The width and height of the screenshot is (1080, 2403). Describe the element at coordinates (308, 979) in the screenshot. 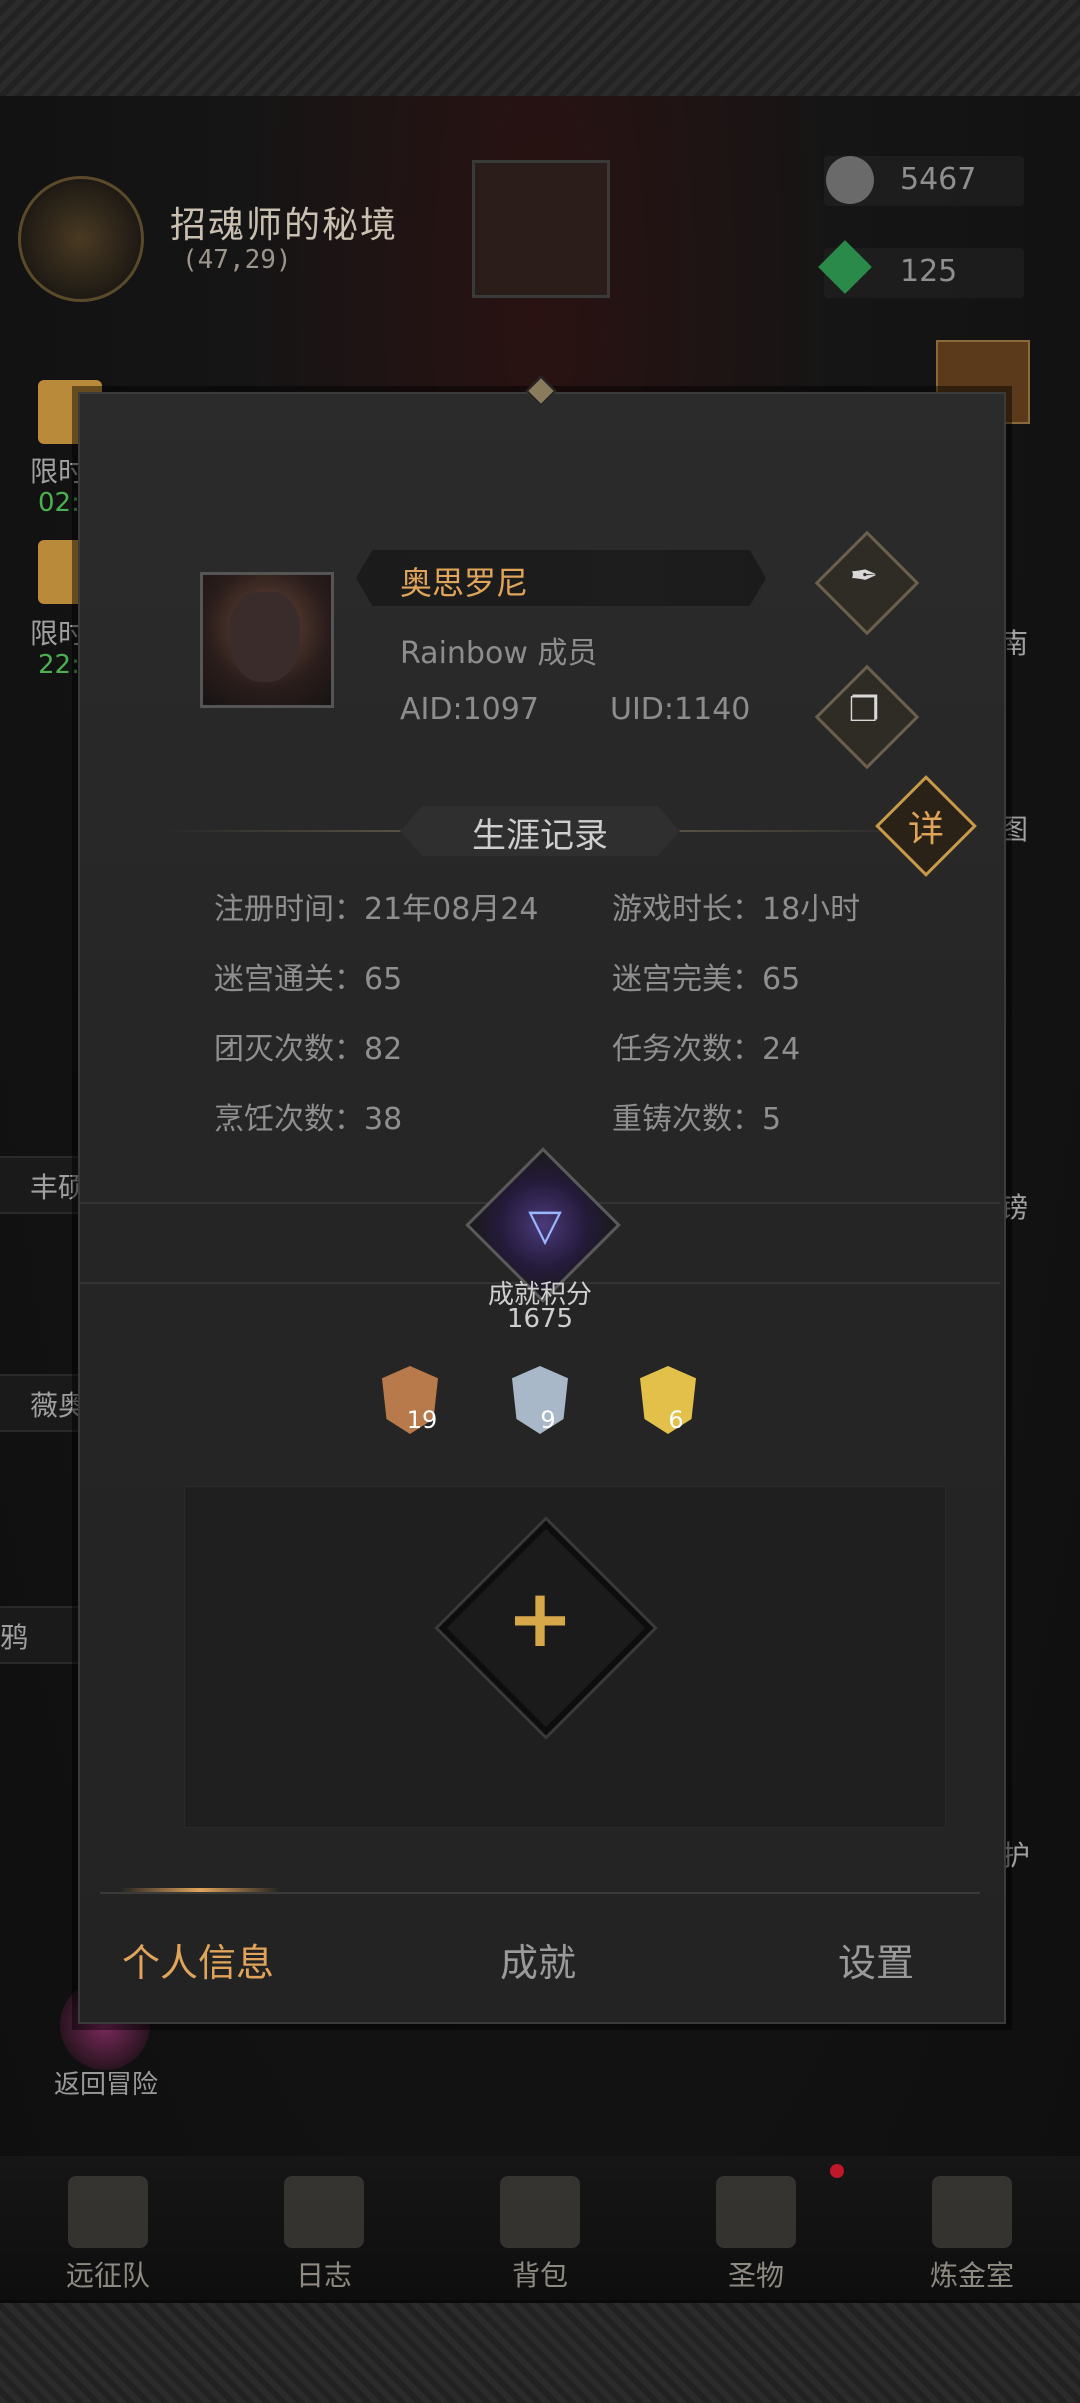

I see `stat-maze-clear: 迷宫通关：65` at that location.